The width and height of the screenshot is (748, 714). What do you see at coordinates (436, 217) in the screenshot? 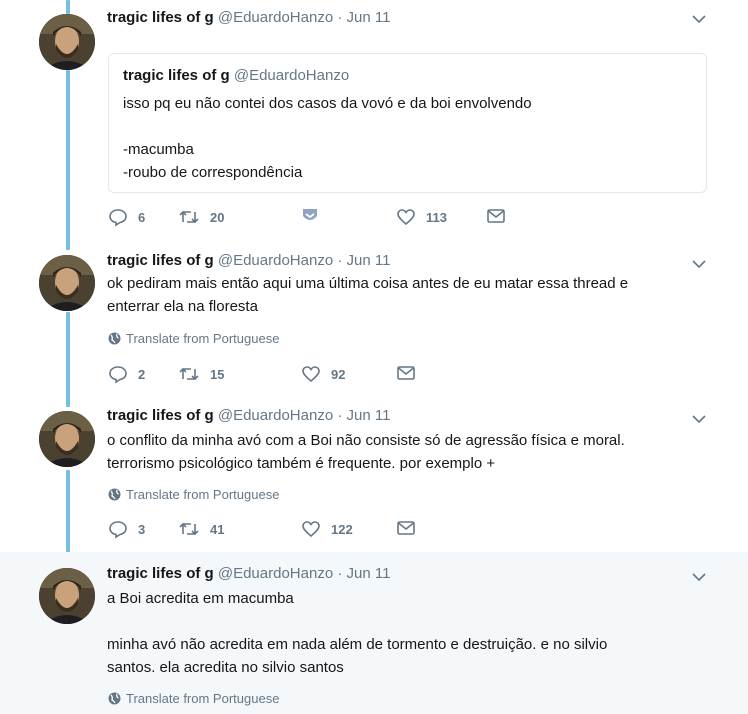
I see `like-count: 113` at bounding box center [436, 217].